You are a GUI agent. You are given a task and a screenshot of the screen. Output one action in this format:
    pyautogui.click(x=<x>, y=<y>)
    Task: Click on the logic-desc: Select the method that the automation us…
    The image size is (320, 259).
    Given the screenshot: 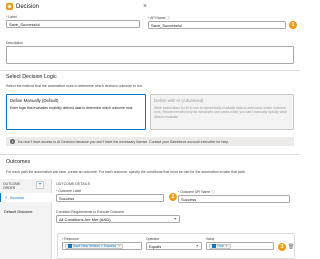 What is the action you would take?
    pyautogui.click(x=74, y=86)
    